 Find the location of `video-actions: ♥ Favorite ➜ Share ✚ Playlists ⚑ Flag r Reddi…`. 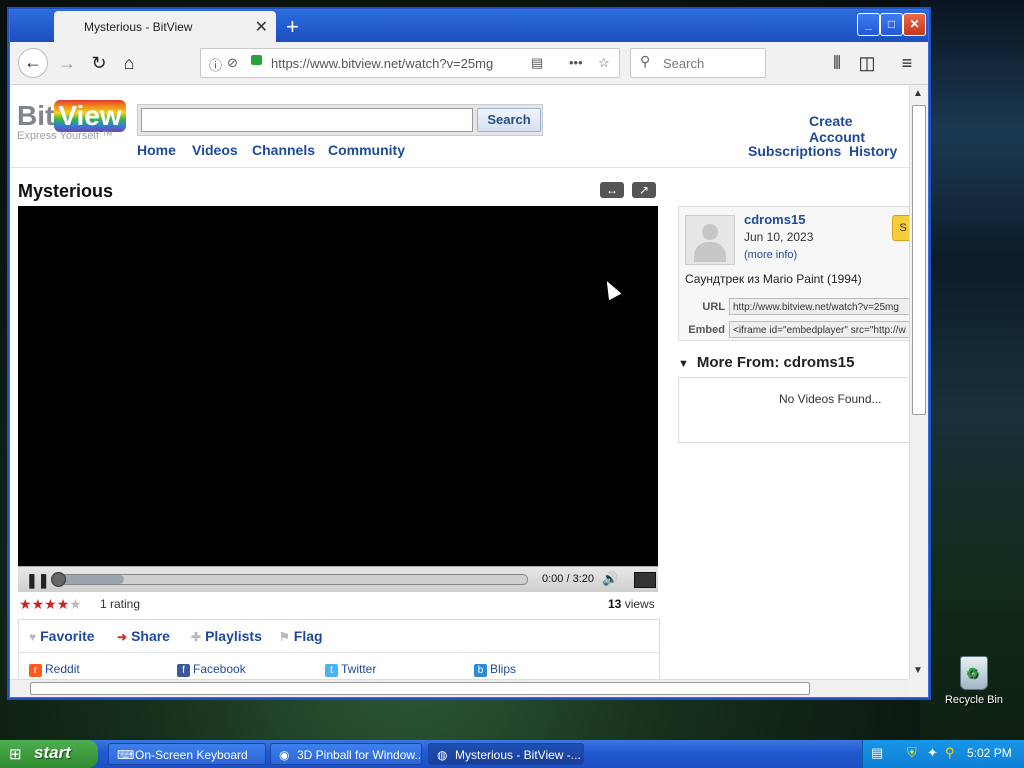

video-actions: ♥ Favorite ➜ Share ✚ Playlists ⚑ Flag r Reddi… is located at coordinates (339, 649).